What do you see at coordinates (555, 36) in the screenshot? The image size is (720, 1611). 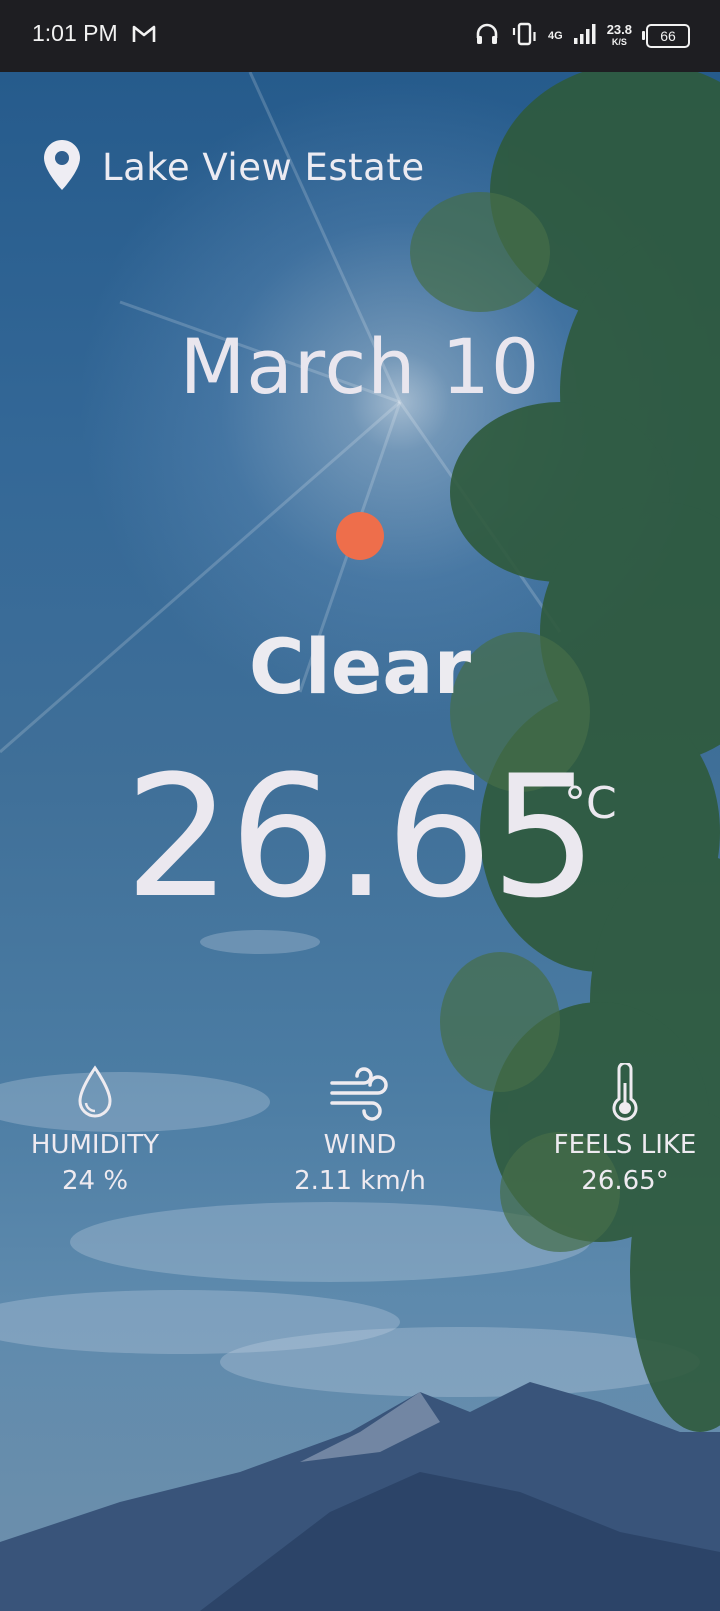 I see `network-type: 4G` at bounding box center [555, 36].